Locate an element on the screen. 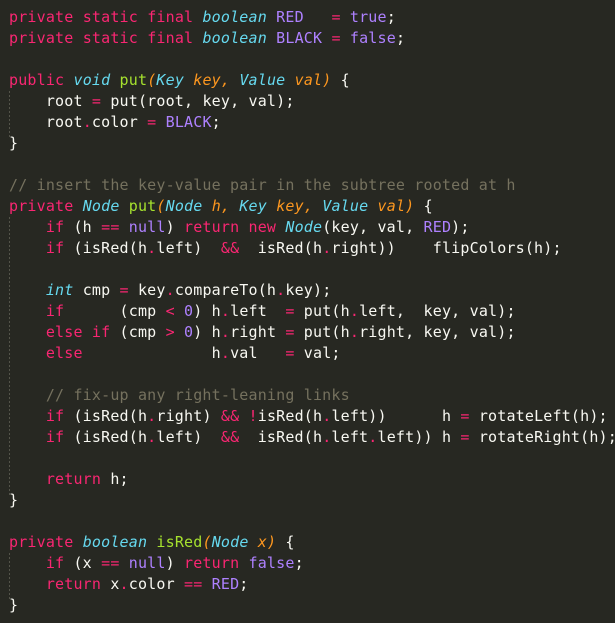 This screenshot has height=623, width=615. code-token: right is located at coordinates (258, 332).